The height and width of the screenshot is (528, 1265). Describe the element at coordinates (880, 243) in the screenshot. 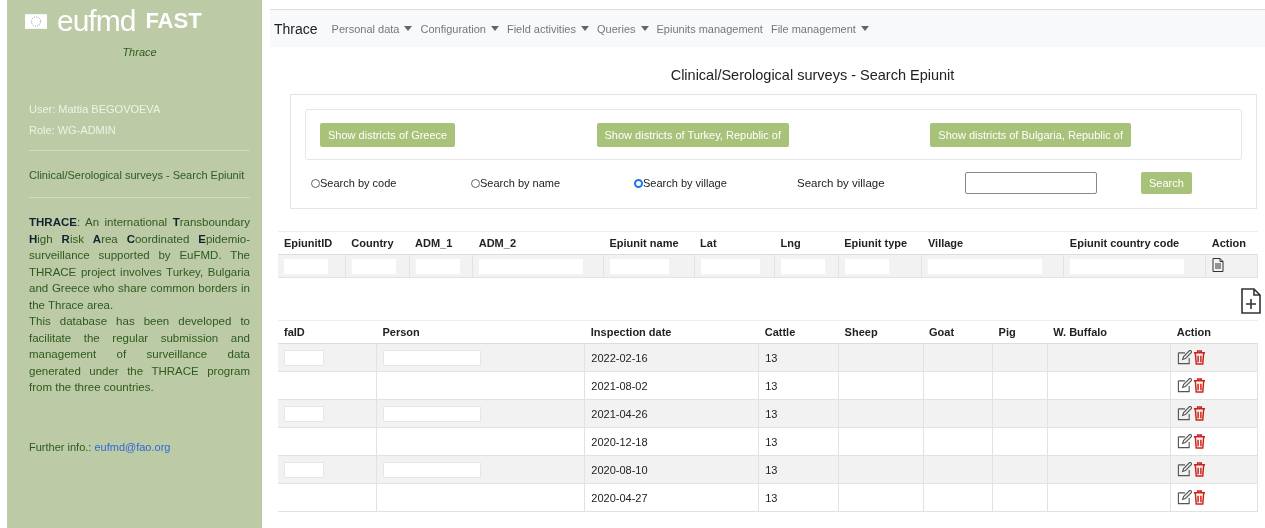

I see `column-header: Epiunit type` at that location.